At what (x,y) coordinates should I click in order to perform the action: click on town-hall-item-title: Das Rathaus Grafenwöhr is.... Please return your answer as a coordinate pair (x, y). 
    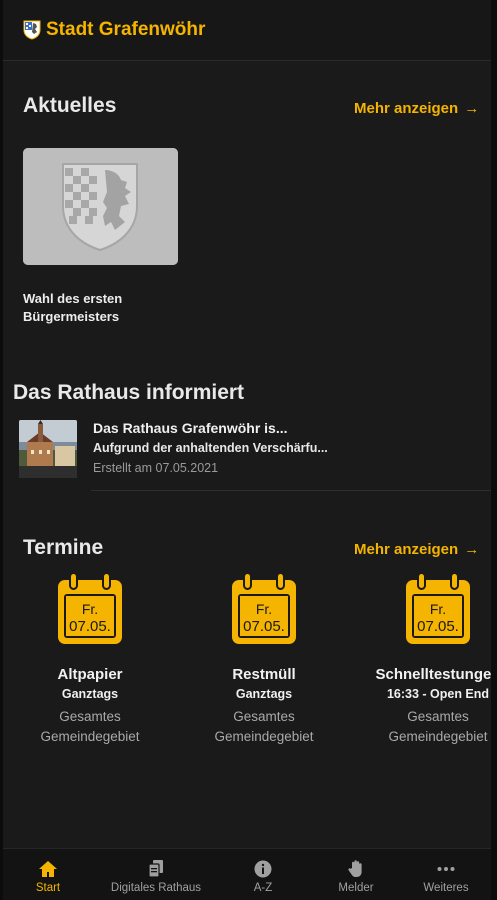
    Looking at the image, I should click on (190, 428).